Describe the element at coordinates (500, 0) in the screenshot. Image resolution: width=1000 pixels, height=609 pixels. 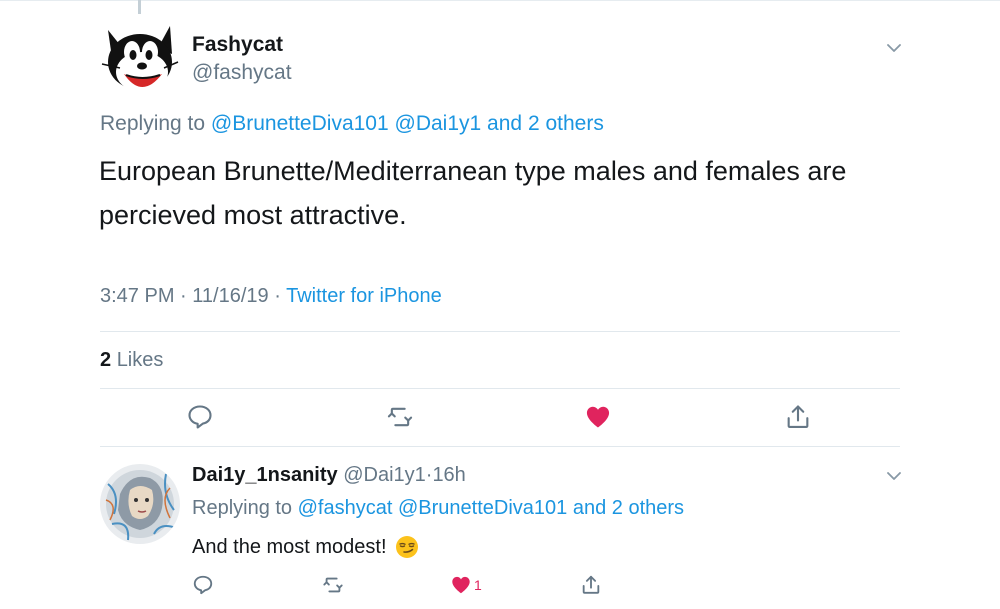
I see `top-divider` at that location.